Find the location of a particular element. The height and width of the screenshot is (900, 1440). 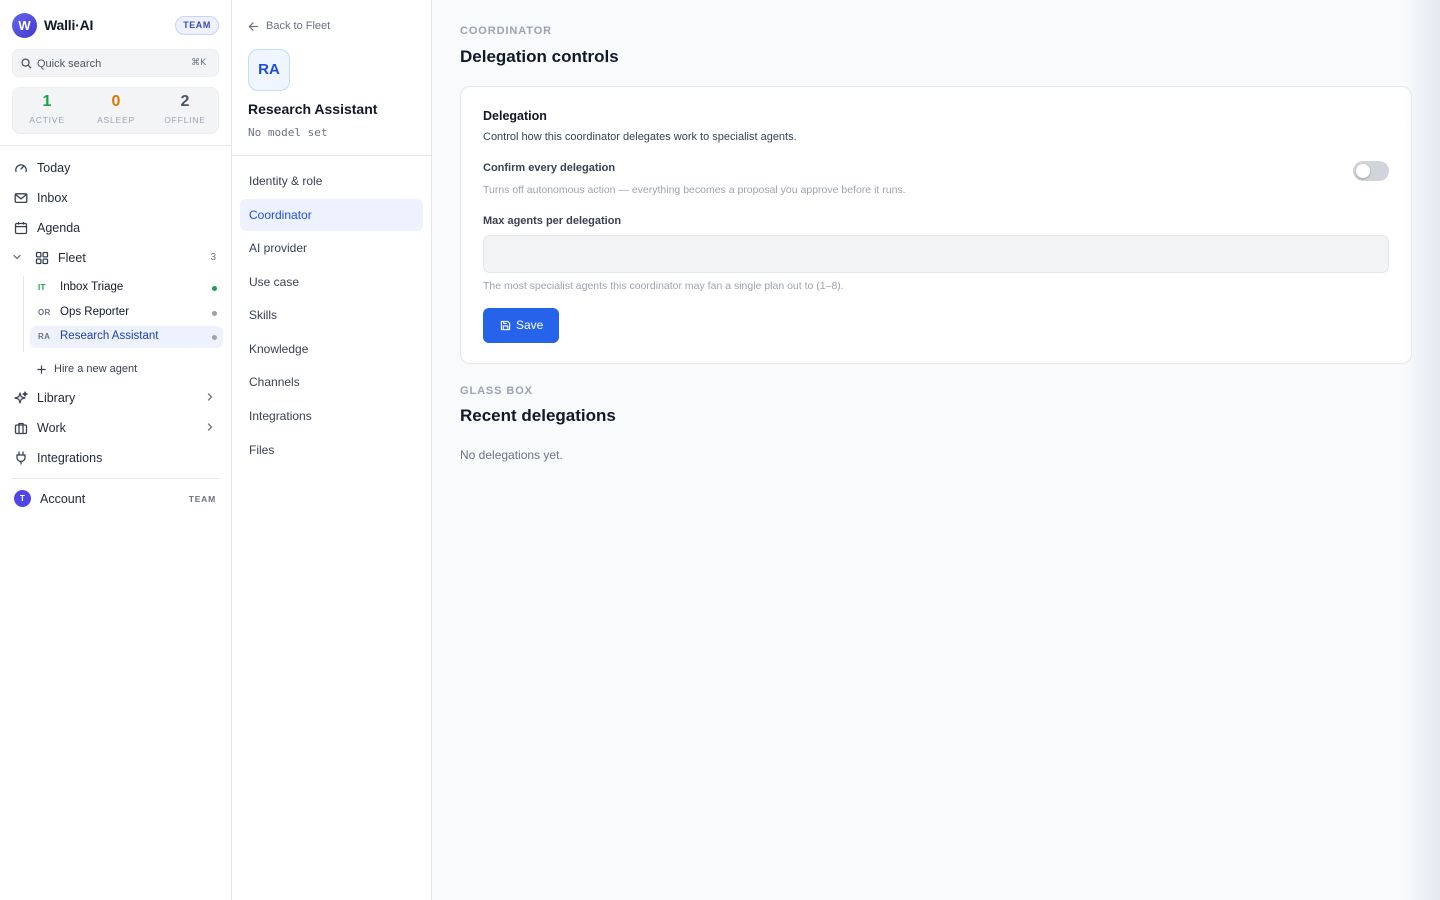

max-agents-input is located at coordinates (936, 254).